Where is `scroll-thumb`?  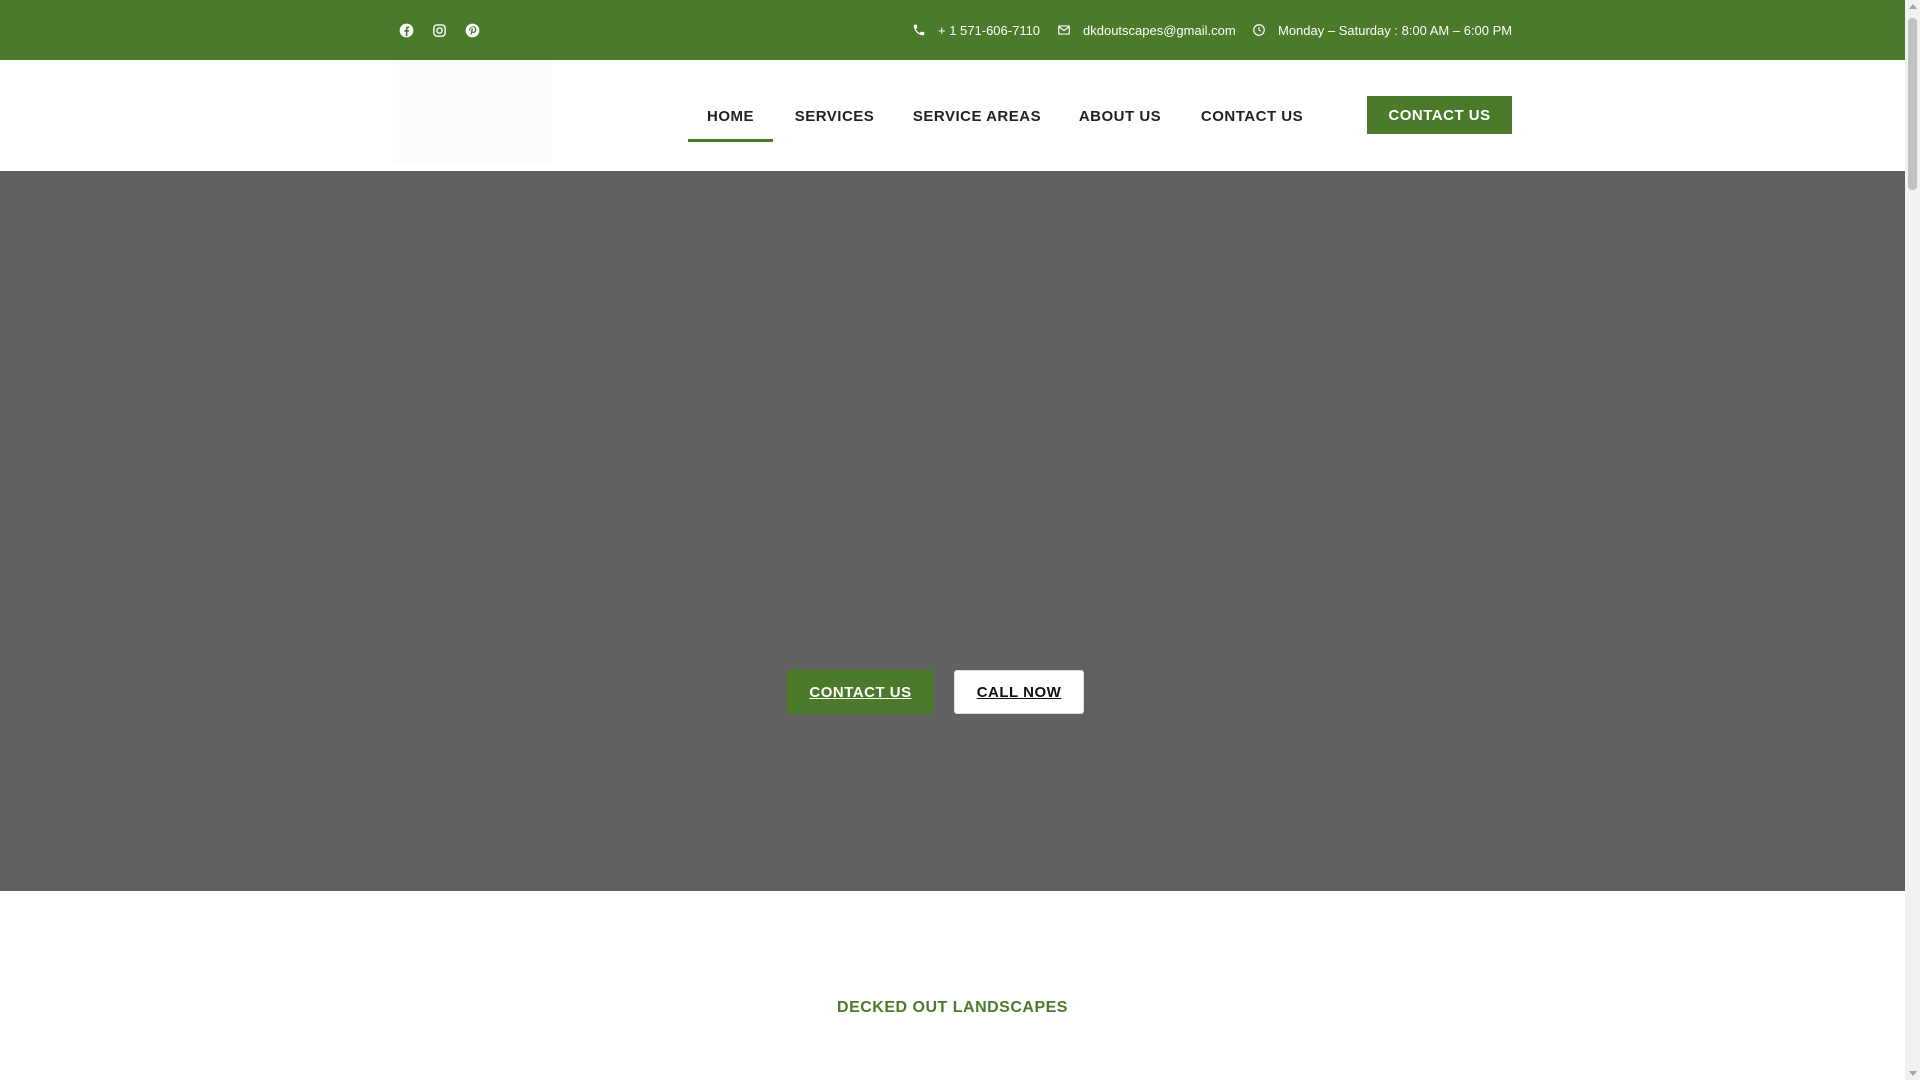
scroll-thumb is located at coordinates (1912, 104).